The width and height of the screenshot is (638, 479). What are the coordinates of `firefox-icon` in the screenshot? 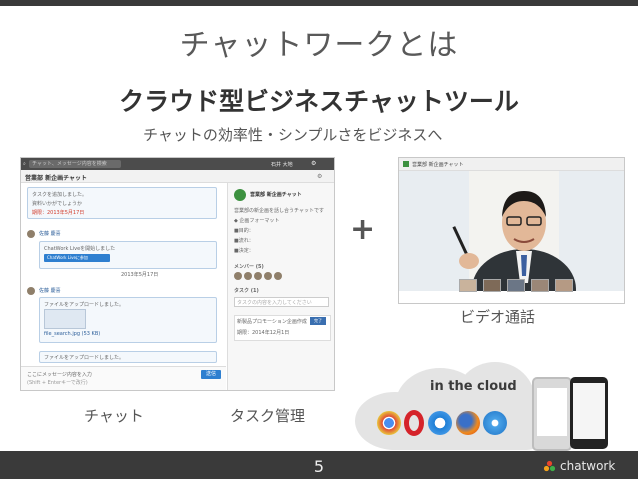 It's located at (468, 423).